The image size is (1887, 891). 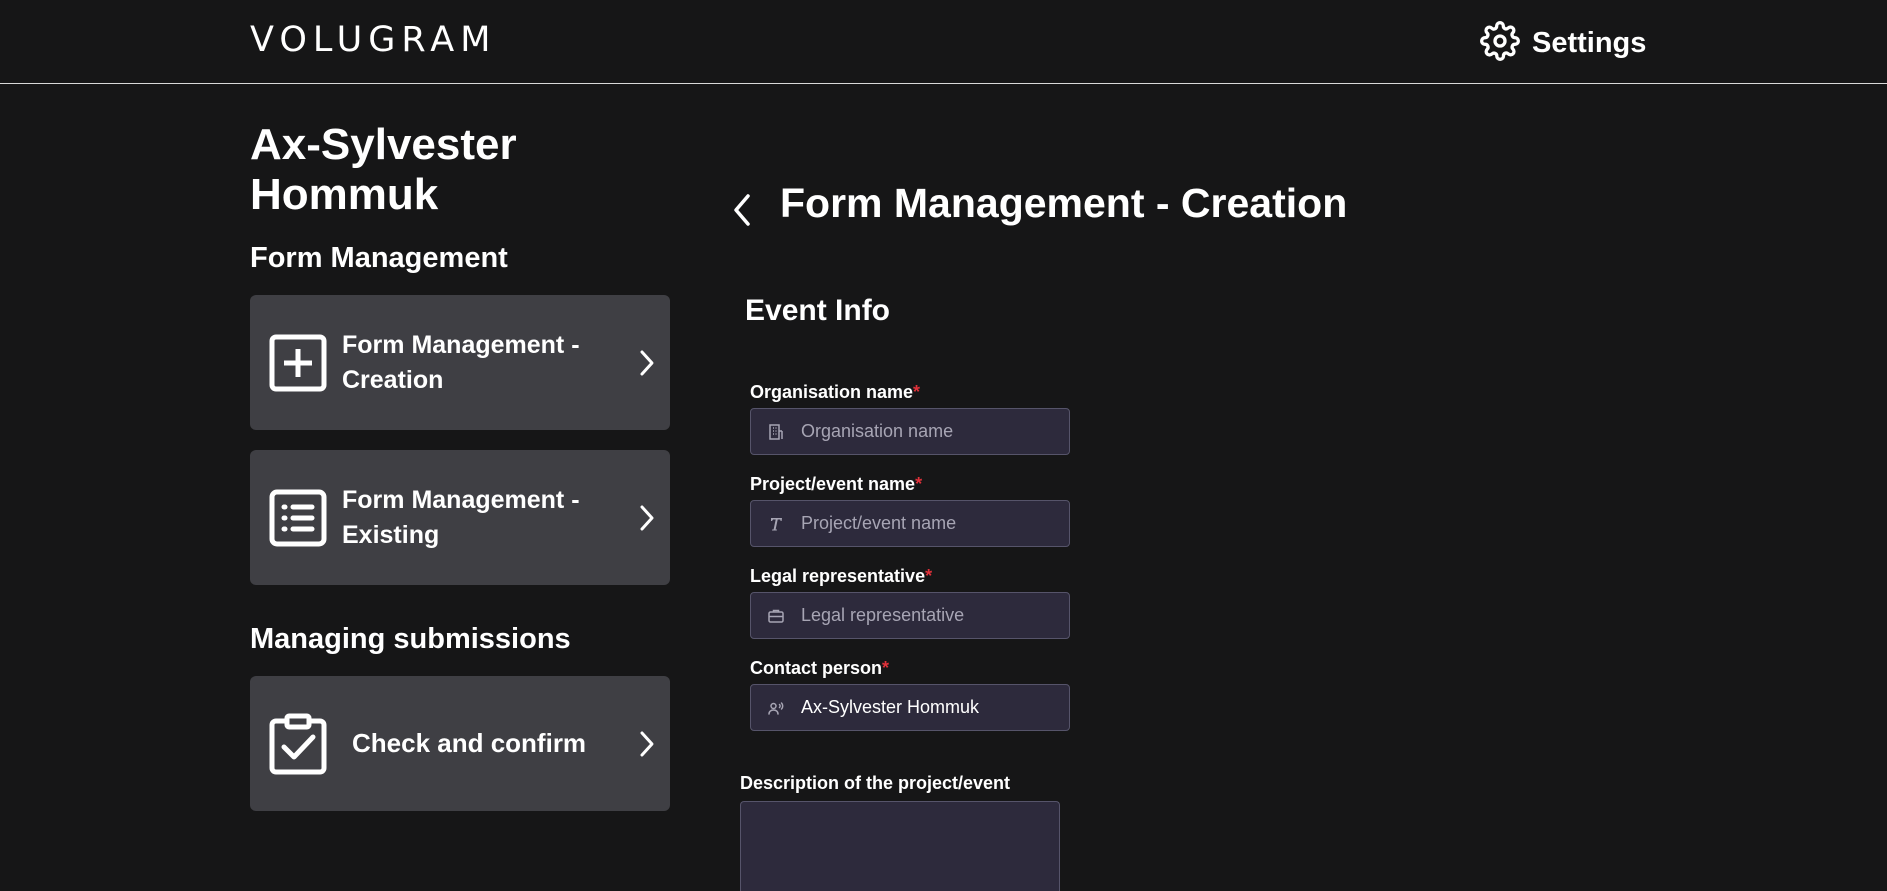 I want to click on clipboard-check-icon, so click(x=298, y=743).